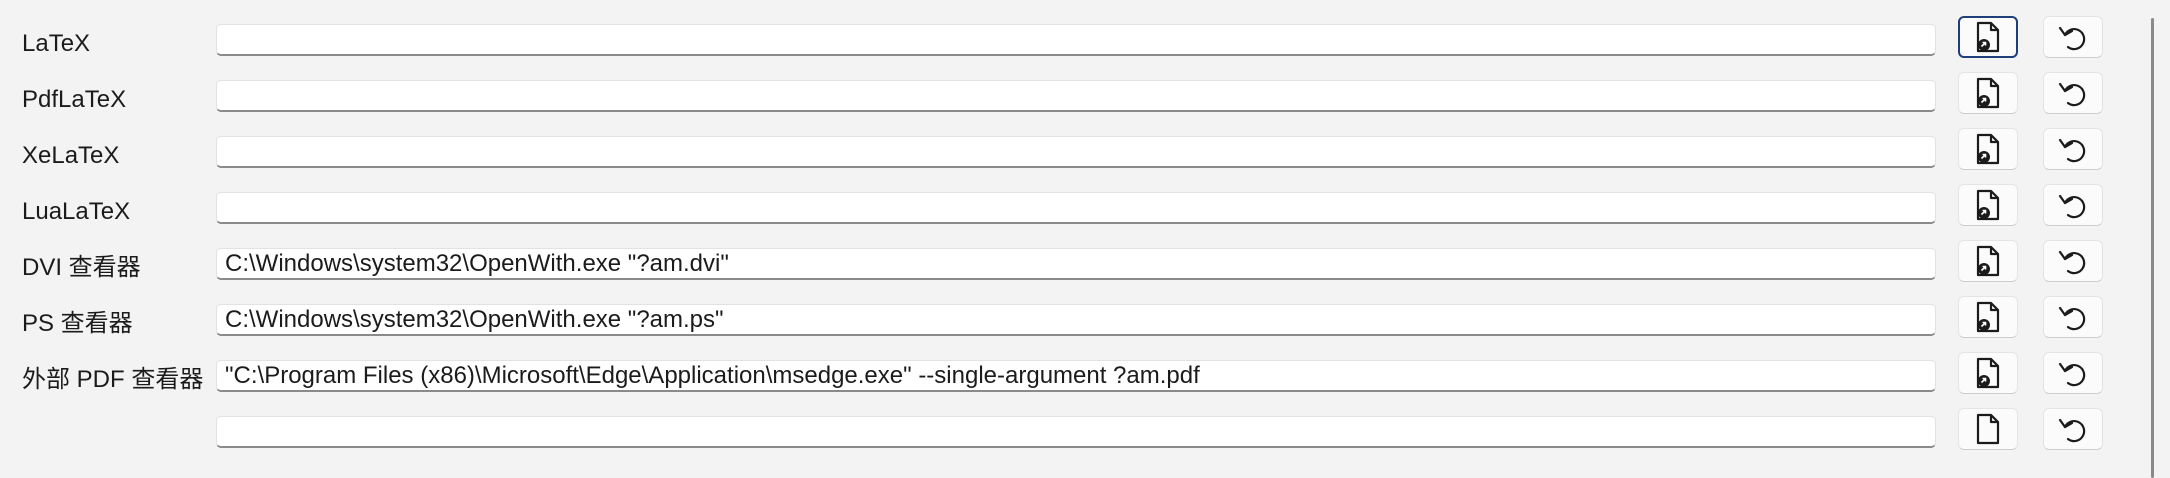 The image size is (2170, 478). Describe the element at coordinates (2155, 239) in the screenshot. I see `vertical-scrollbar` at that location.